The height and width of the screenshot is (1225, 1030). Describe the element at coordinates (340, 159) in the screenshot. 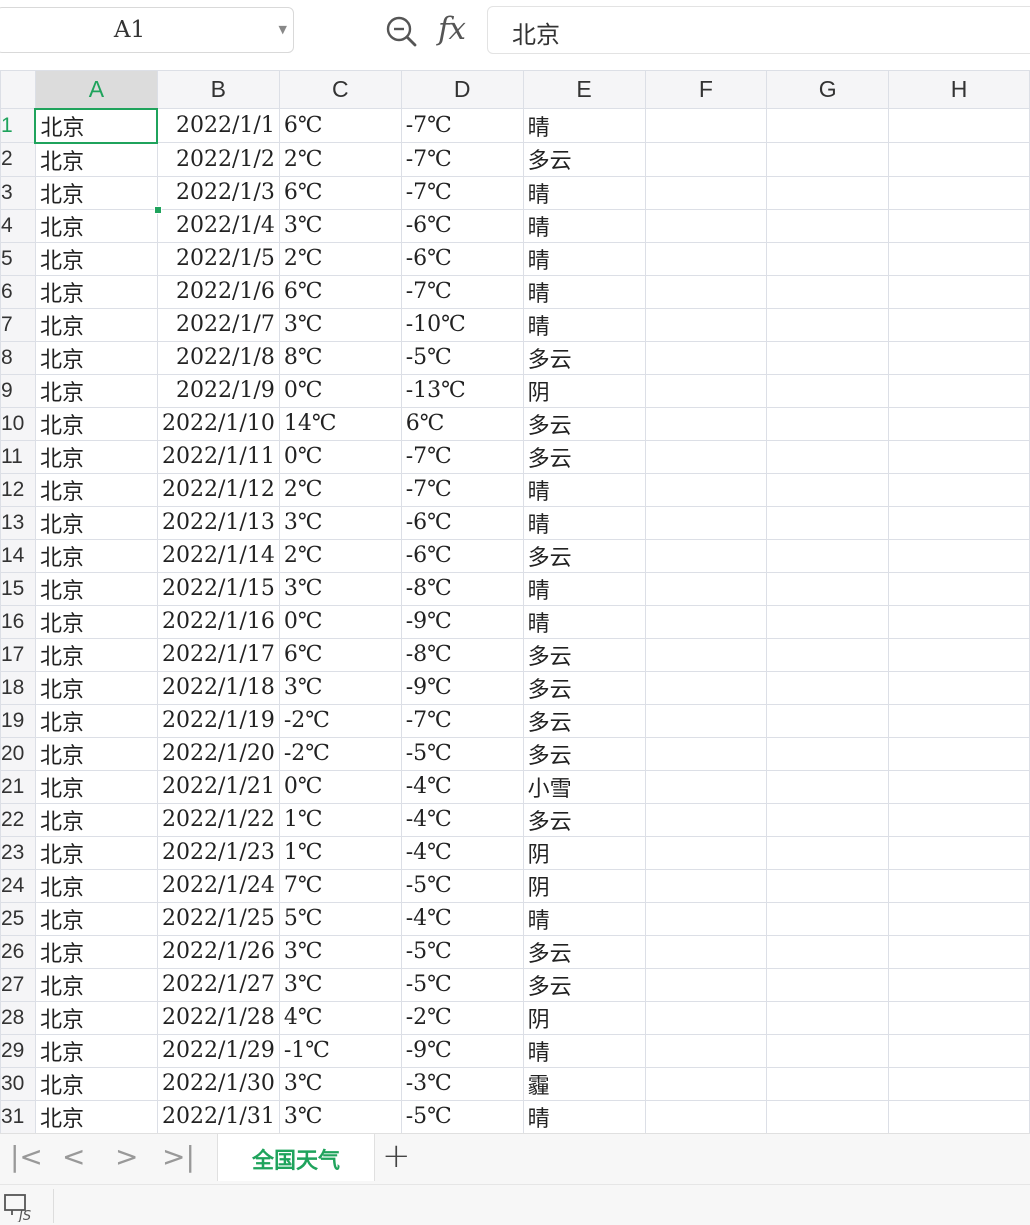

I see `cell-c: 2℃` at that location.